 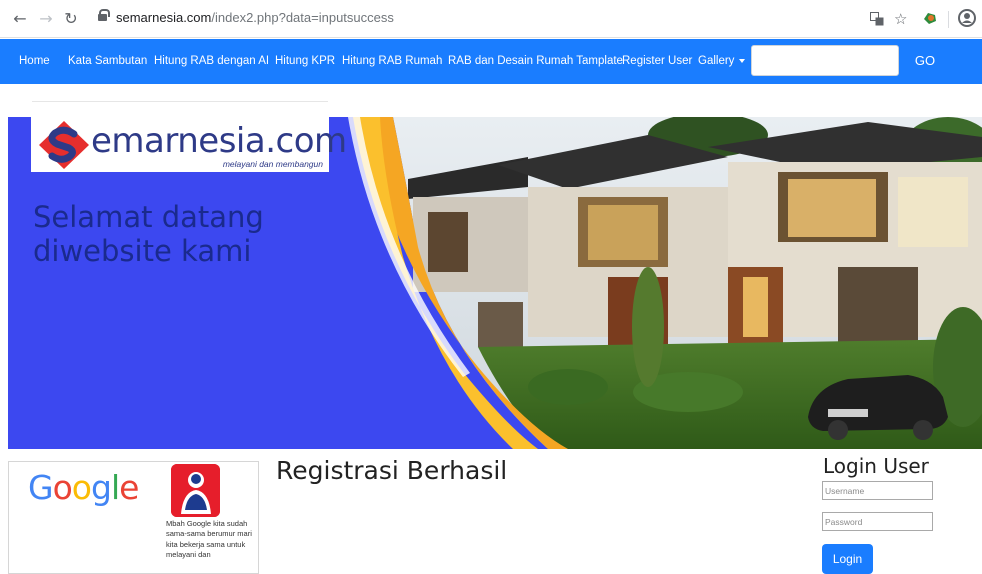 What do you see at coordinates (877, 521) in the screenshot?
I see `password-field: Password` at bounding box center [877, 521].